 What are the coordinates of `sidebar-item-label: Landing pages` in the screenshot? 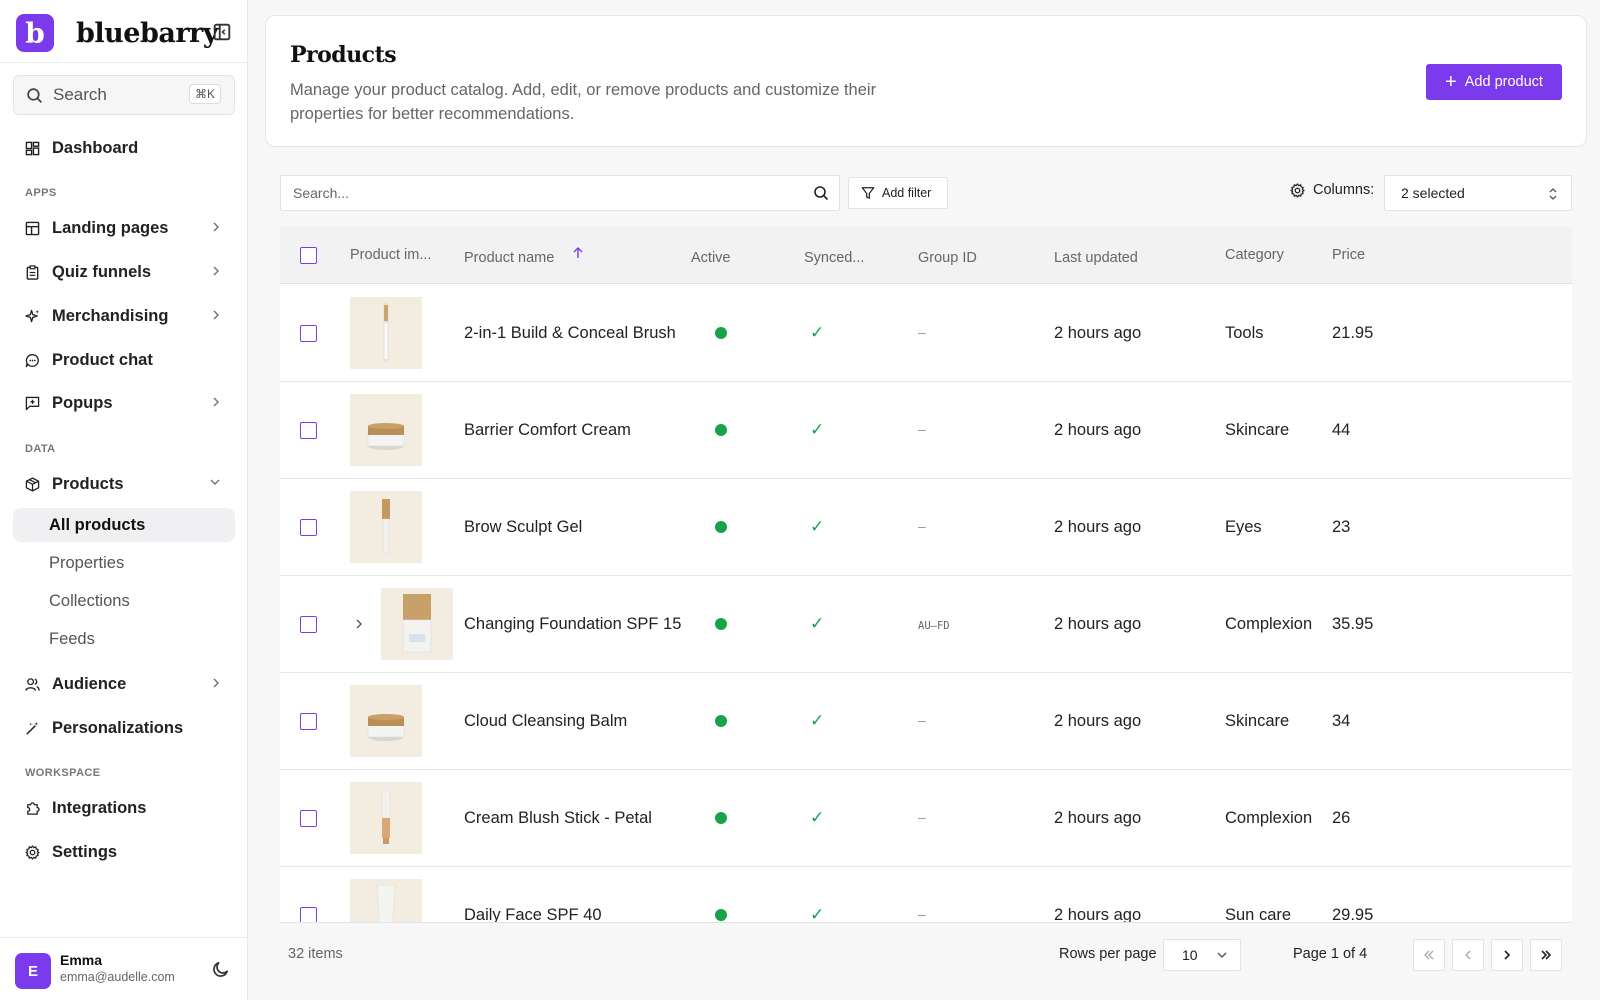 It's located at (110, 227).